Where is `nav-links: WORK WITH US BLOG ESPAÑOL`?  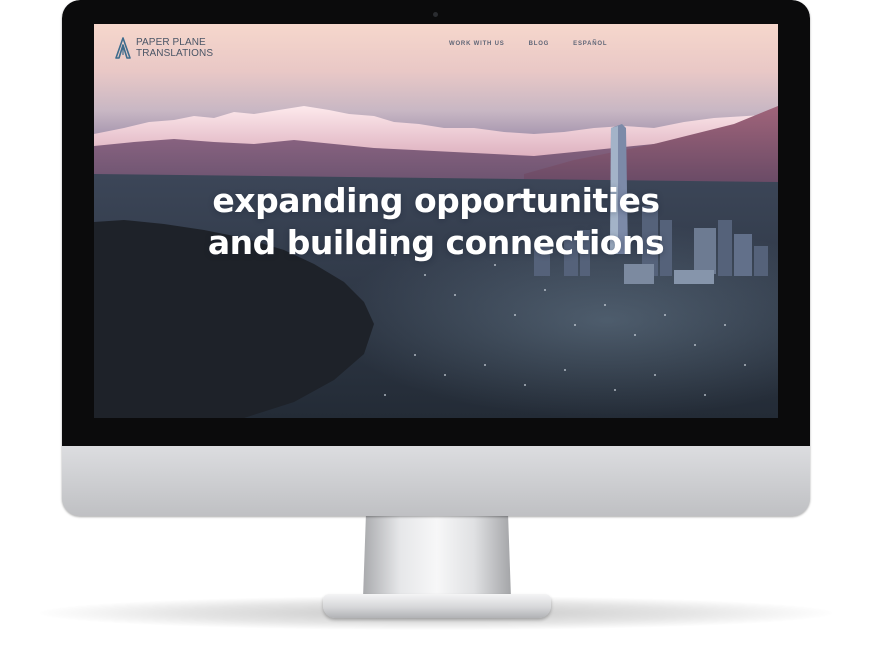 nav-links: WORK WITH US BLOG ESPAÑOL is located at coordinates (540, 44).